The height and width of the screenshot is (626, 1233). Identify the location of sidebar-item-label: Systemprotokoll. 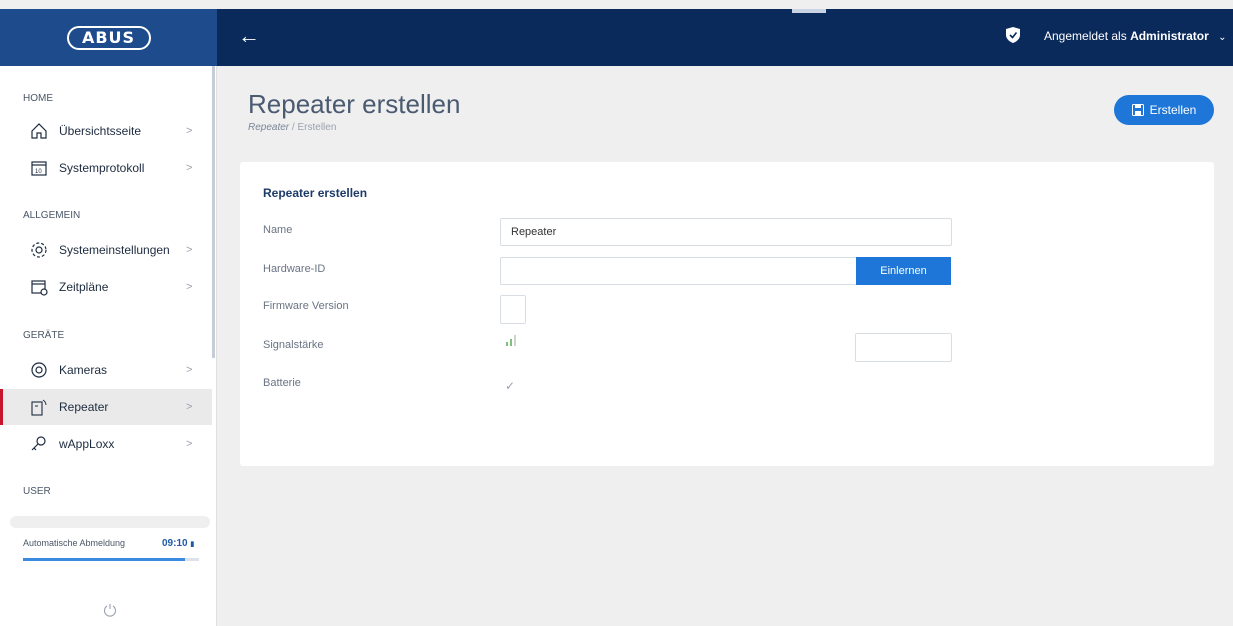
(102, 168).